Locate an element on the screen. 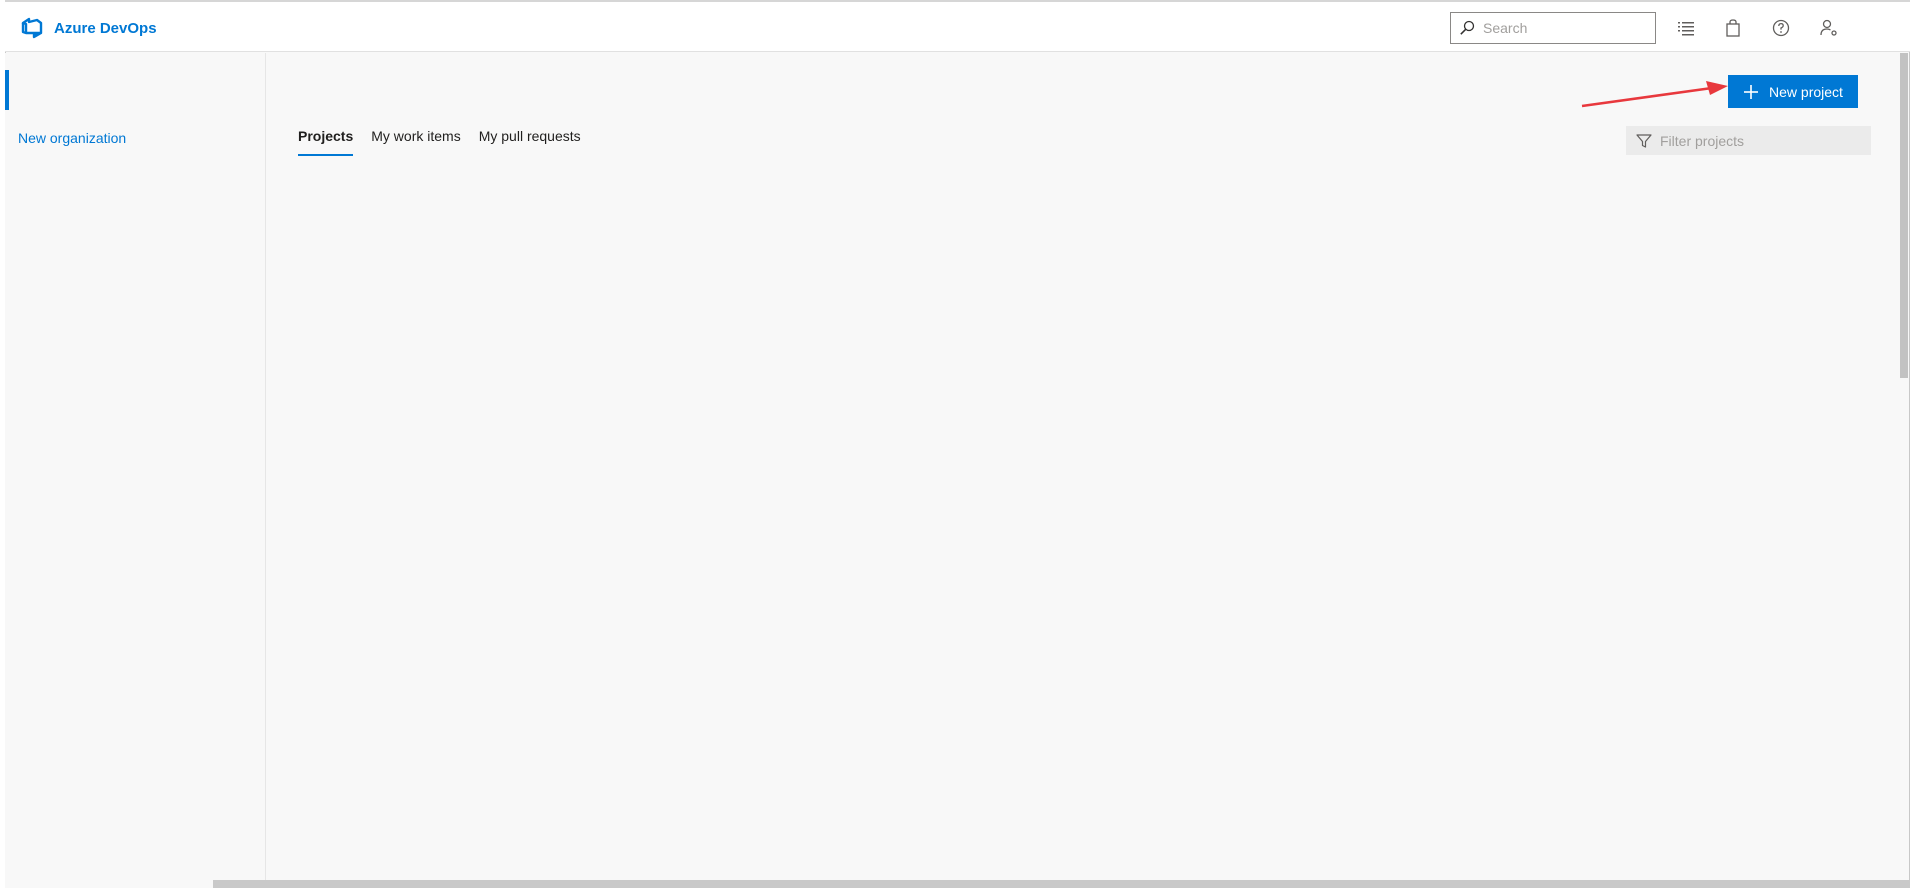 The height and width of the screenshot is (888, 1915). filter-projects-input is located at coordinates (1760, 140).